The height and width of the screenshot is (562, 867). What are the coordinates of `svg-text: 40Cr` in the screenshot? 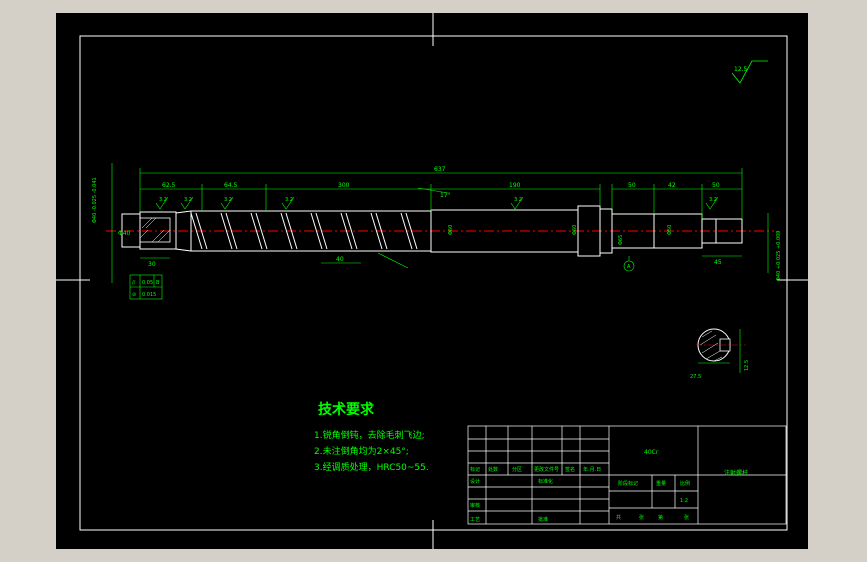 It's located at (651, 452).